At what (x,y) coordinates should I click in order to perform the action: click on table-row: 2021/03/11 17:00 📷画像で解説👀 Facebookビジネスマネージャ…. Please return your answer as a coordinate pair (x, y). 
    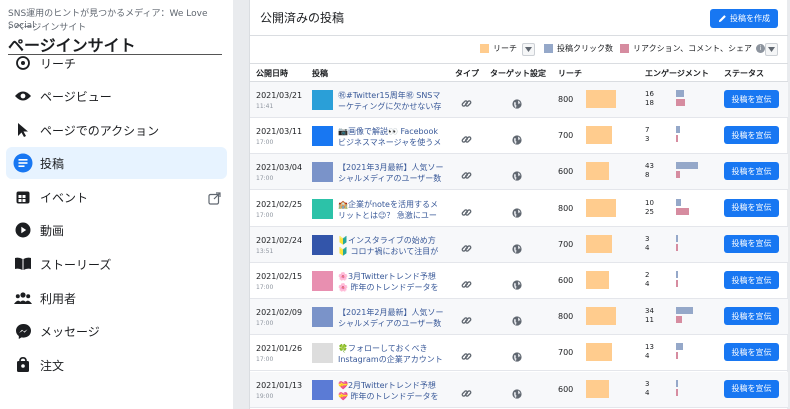
    Looking at the image, I should click on (519, 136).